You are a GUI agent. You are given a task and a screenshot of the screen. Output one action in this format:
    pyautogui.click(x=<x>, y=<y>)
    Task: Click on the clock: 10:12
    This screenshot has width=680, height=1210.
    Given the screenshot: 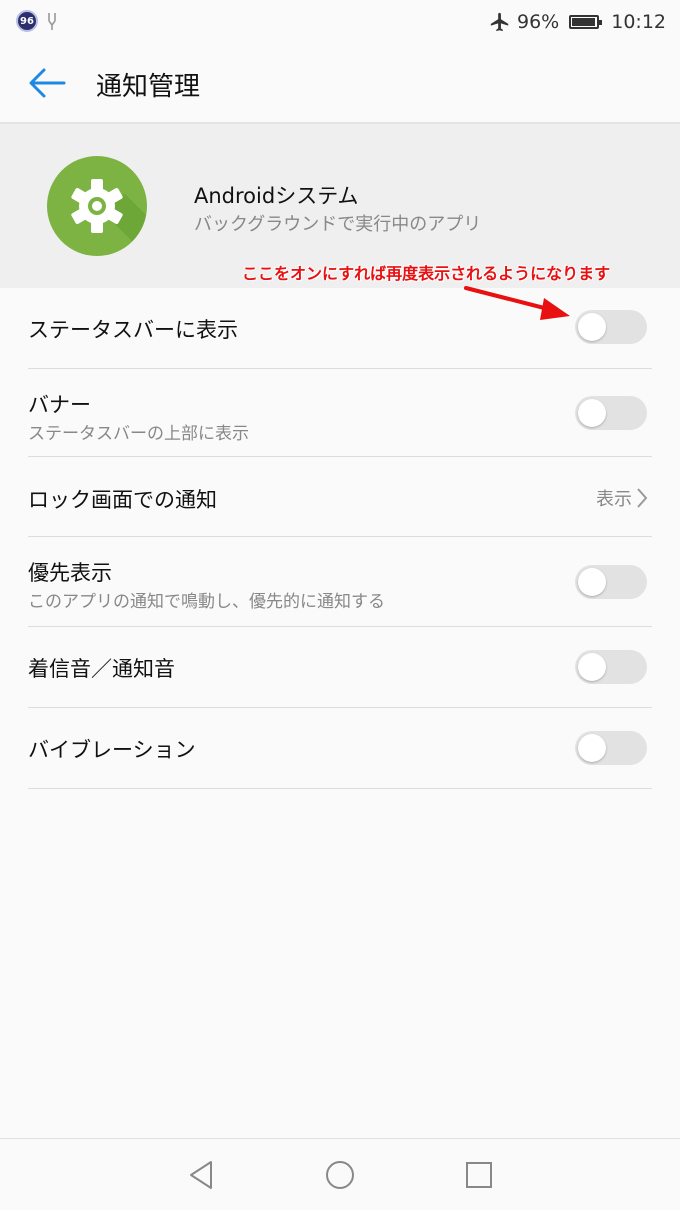 What is the action you would take?
    pyautogui.click(x=638, y=22)
    